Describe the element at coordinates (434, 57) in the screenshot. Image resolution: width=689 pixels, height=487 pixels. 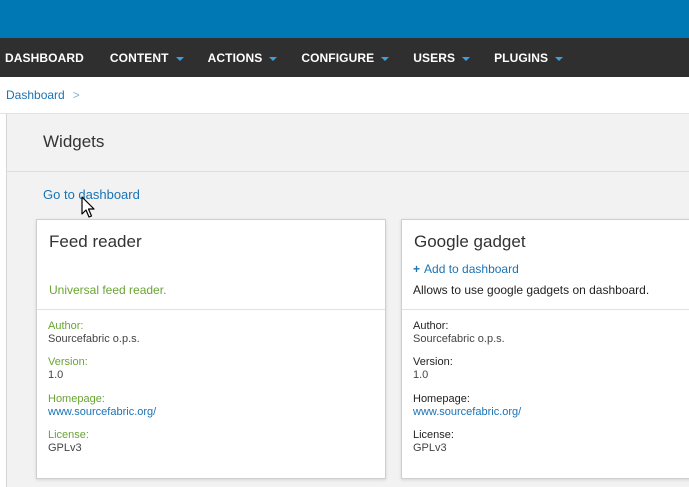
I see `nav-label: USERS` at that location.